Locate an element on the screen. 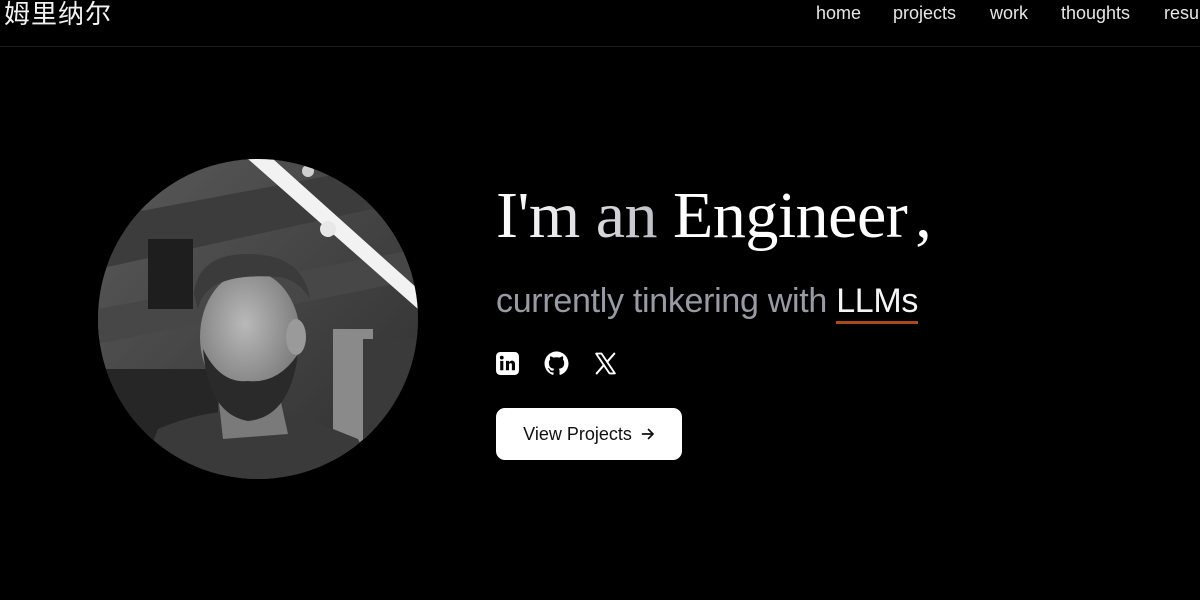 This screenshot has height=600, width=1200. view-projects-button: View Projects is located at coordinates (589, 434).